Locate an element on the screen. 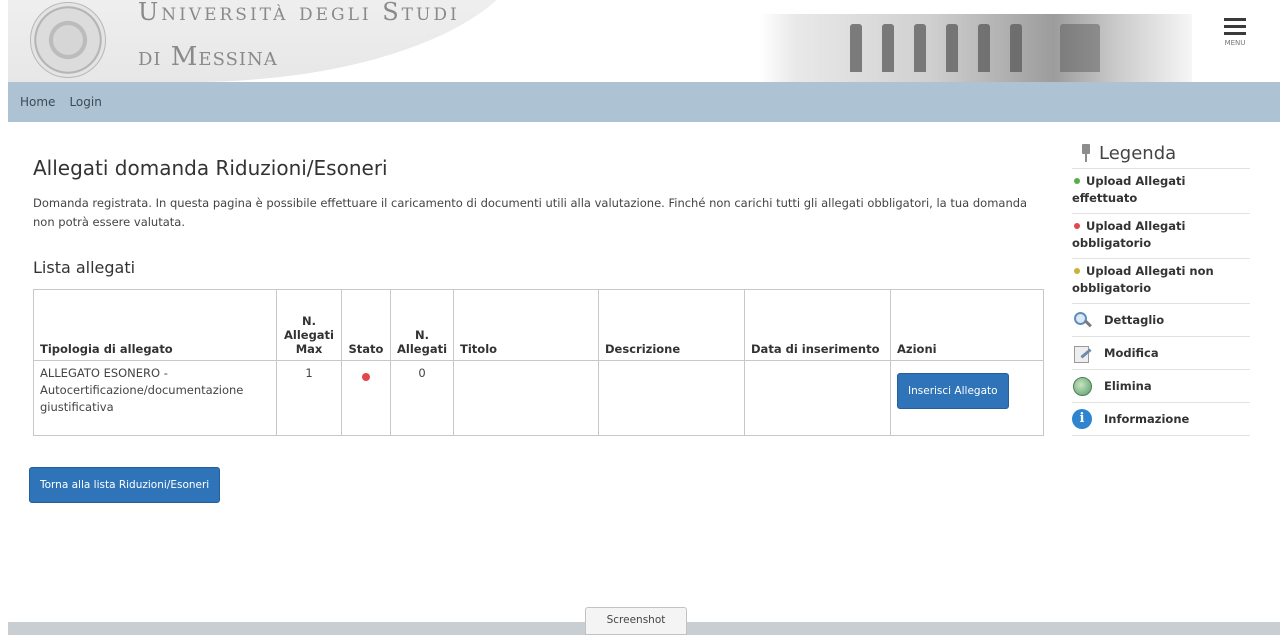 This screenshot has height=635, width=1288. legend-action-edit: Modifica is located at coordinates (1161, 353).